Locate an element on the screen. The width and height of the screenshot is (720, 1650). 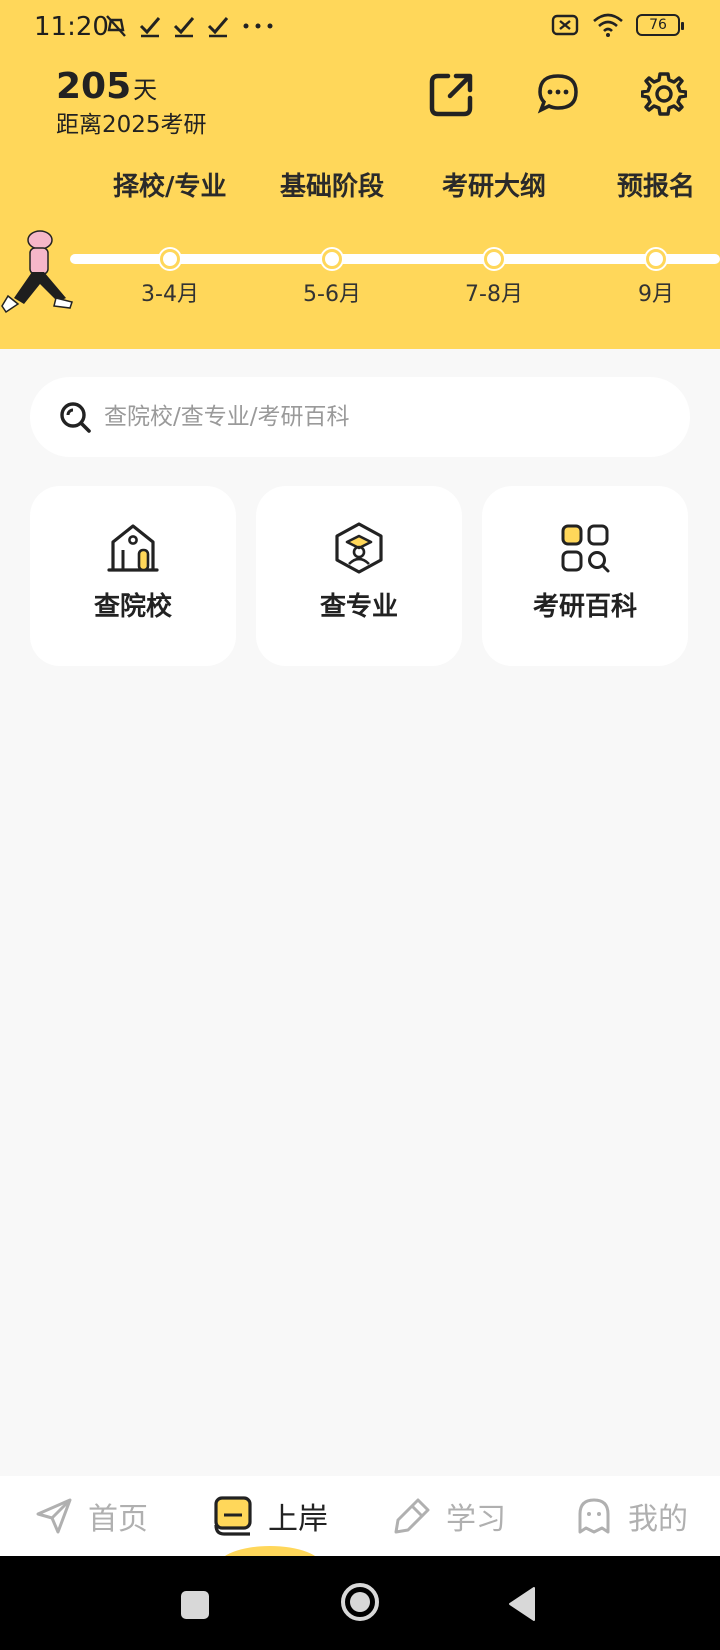
battery-icon: 76 is located at coordinates (660, 25).